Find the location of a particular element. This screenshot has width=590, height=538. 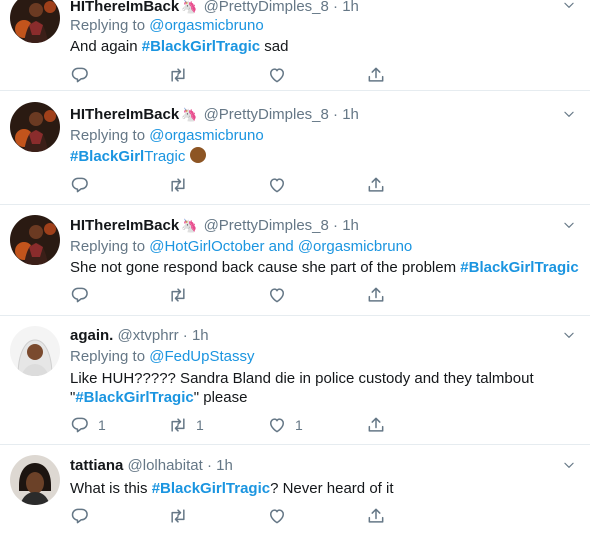

replying-to: Replying to @orgasmicbruno is located at coordinates (167, 135).